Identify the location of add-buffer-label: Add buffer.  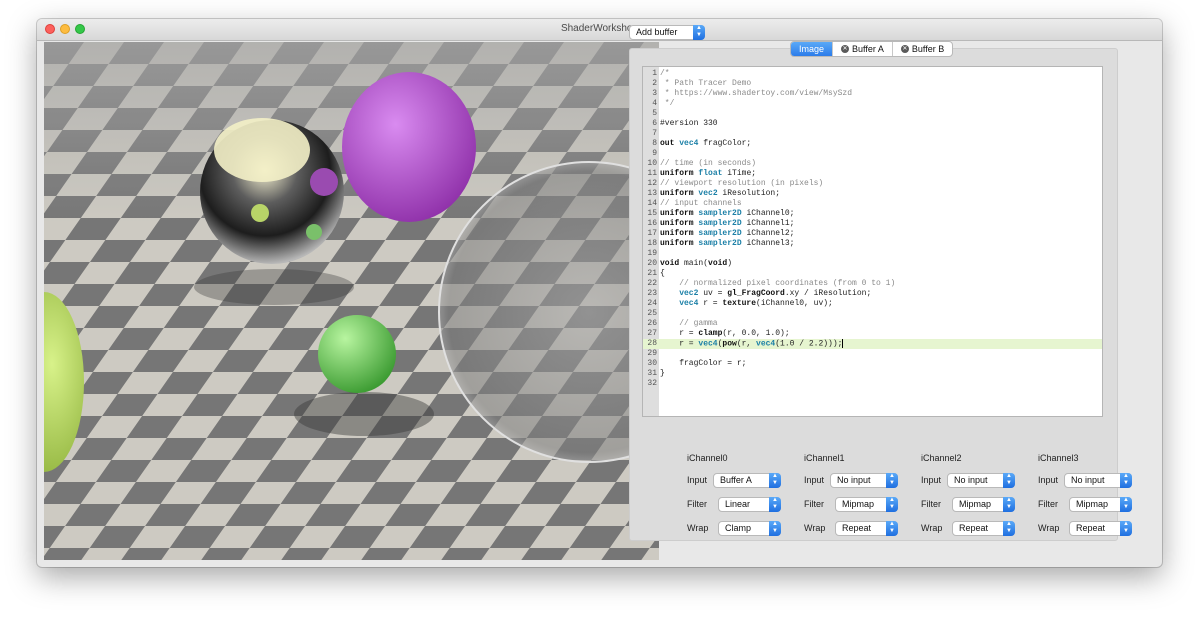
(657, 32).